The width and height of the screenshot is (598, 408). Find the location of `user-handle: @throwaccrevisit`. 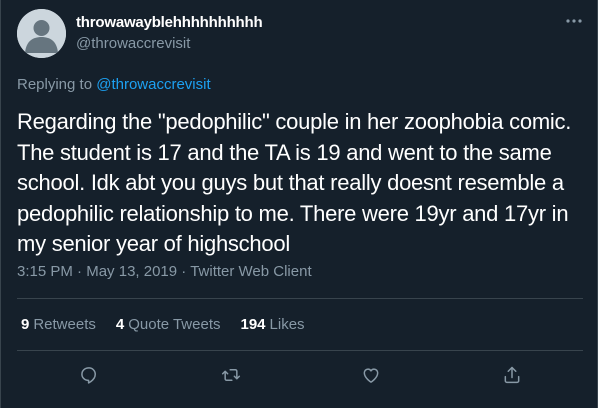

user-handle: @throwaccrevisit is located at coordinates (133, 43).